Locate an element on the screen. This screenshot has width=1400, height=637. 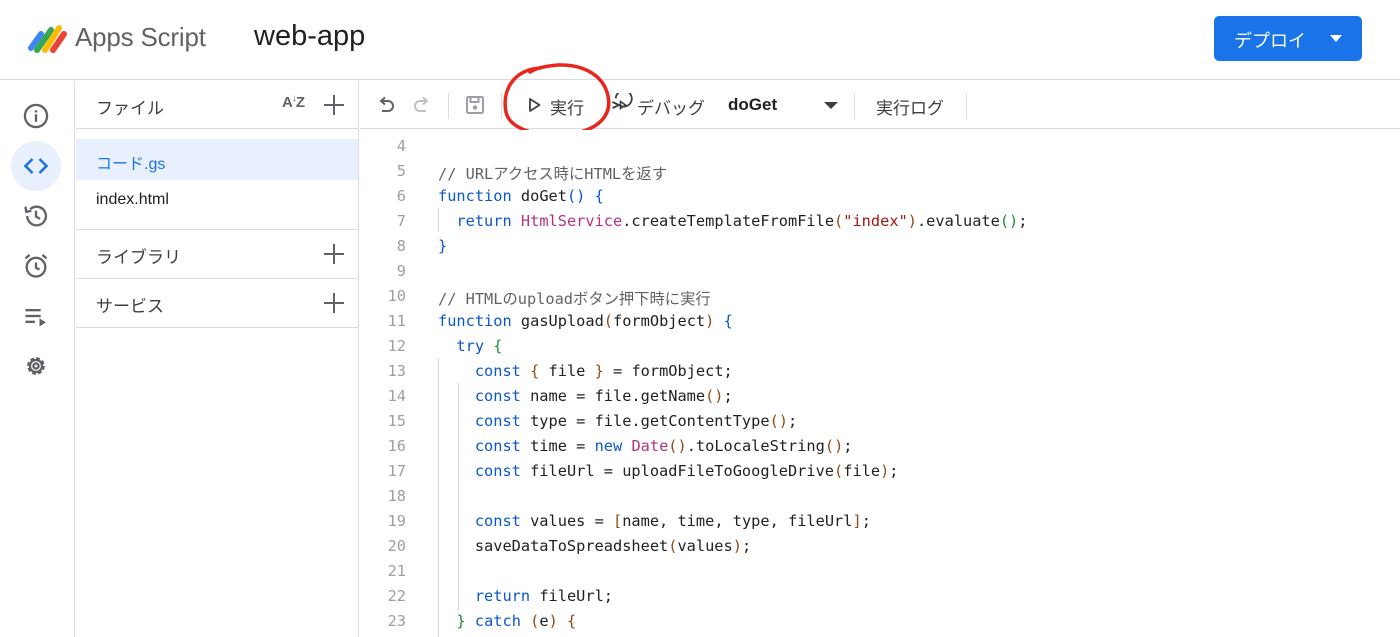
line-number: 12 is located at coordinates (396, 346).